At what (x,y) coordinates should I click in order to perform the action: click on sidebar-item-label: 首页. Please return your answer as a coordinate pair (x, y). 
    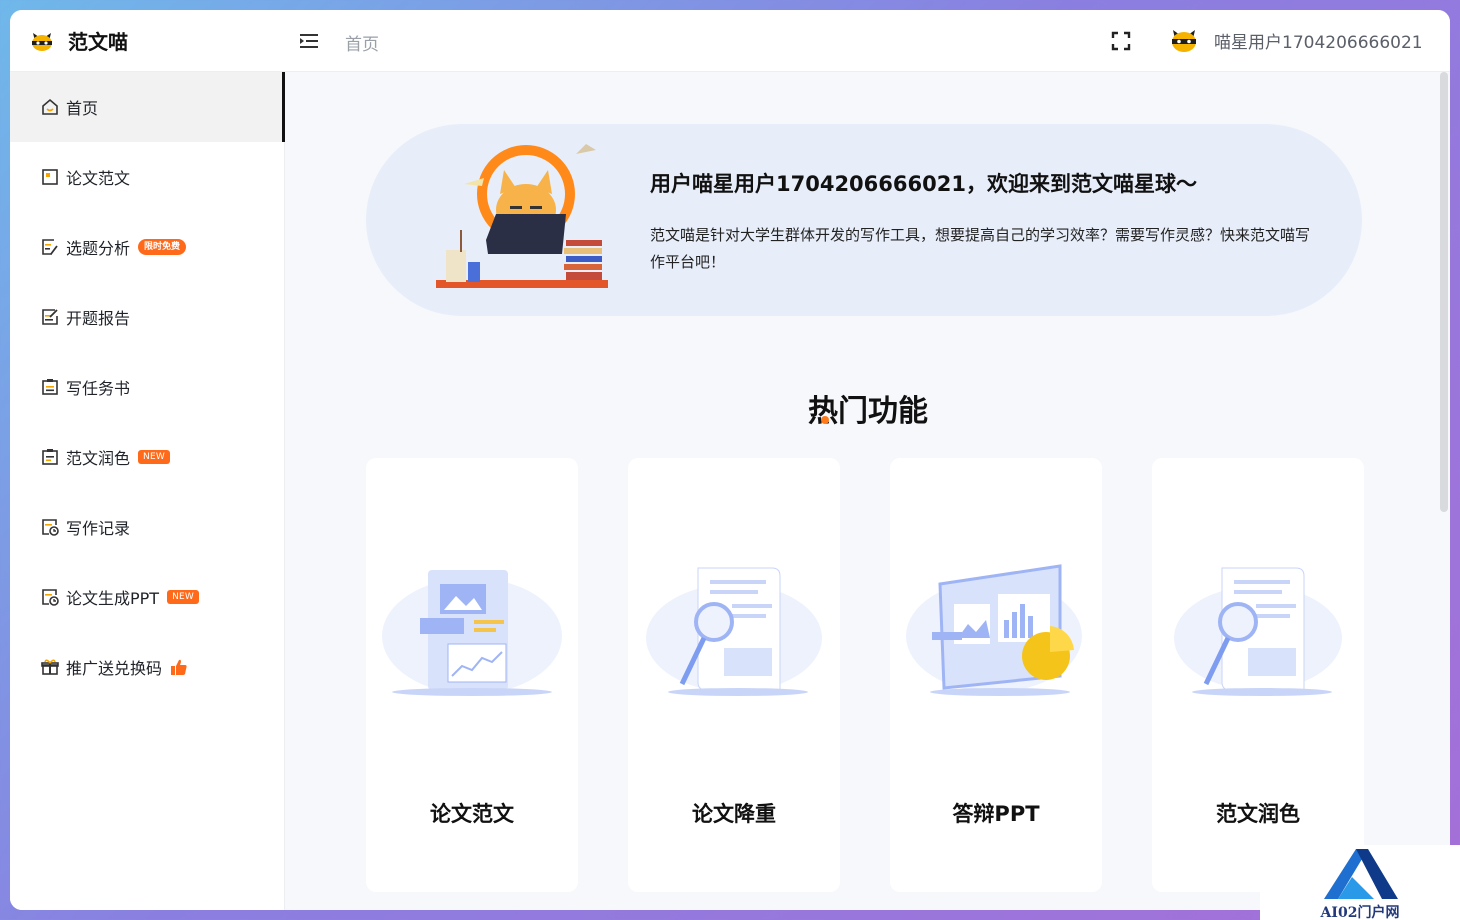
    Looking at the image, I should click on (82, 108).